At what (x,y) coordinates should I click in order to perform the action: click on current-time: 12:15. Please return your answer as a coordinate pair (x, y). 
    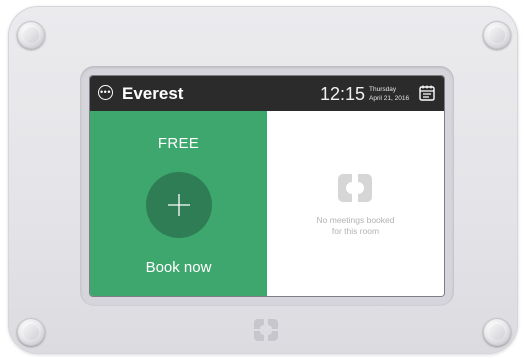
    Looking at the image, I should click on (343, 94).